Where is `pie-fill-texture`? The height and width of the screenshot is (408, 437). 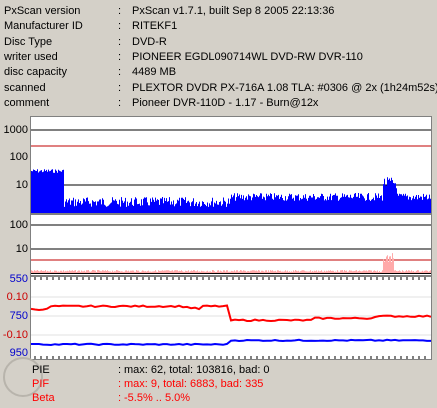
pie-fill-texture is located at coordinates (231, 191).